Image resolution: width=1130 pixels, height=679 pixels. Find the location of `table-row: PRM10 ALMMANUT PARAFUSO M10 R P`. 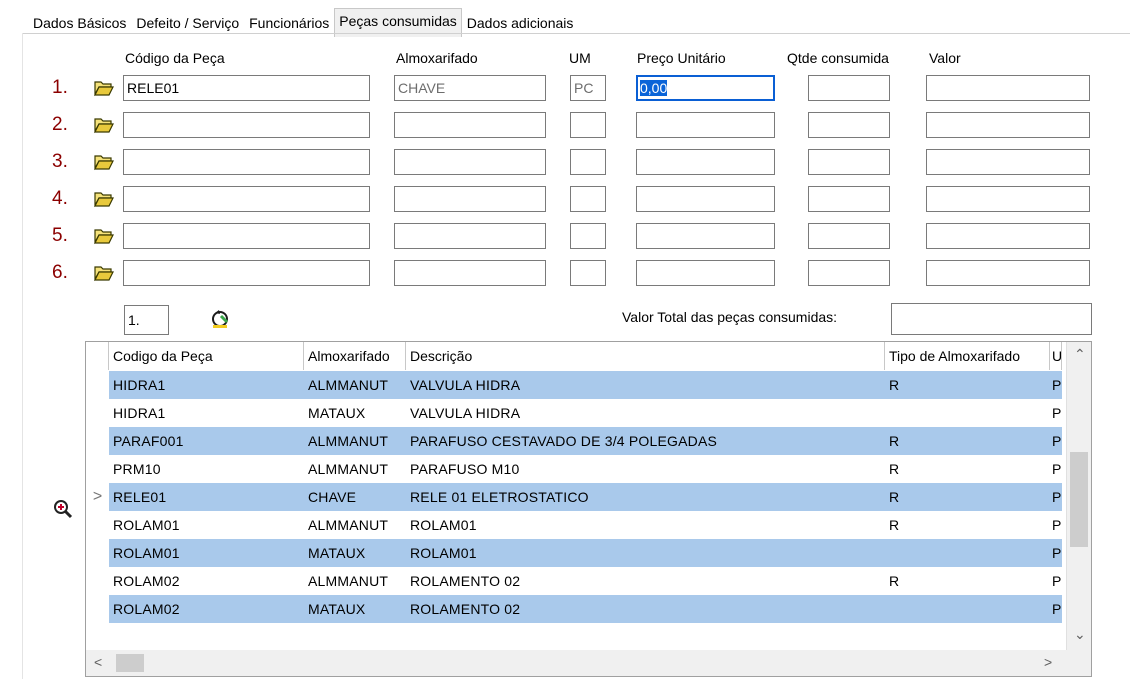

table-row: PRM10 ALMMANUT PARAFUSO M10 R P is located at coordinates (574, 469).